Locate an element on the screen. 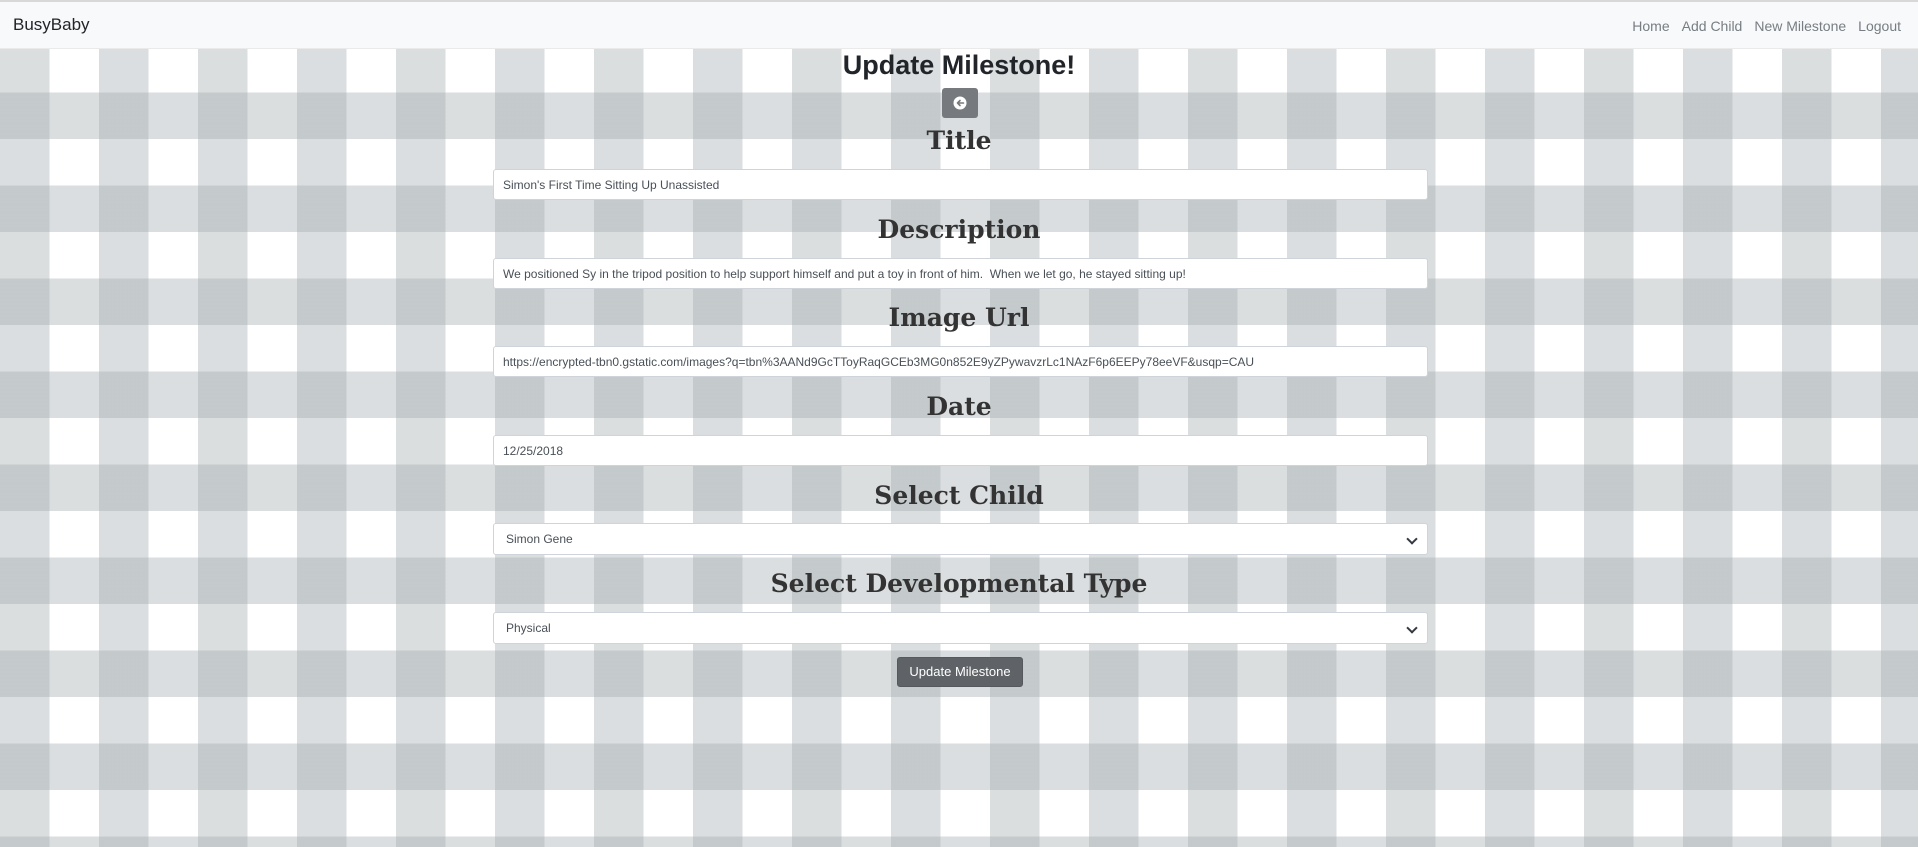 The height and width of the screenshot is (847, 1918). select-child-value: Simon Gene is located at coordinates (539, 539).